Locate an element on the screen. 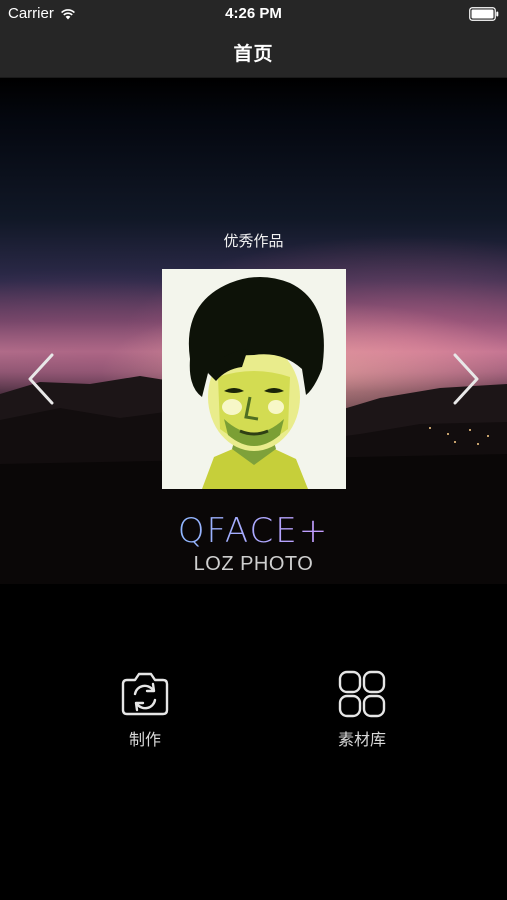 The height and width of the screenshot is (900, 507). page-title: 首页 is located at coordinates (253, 54).